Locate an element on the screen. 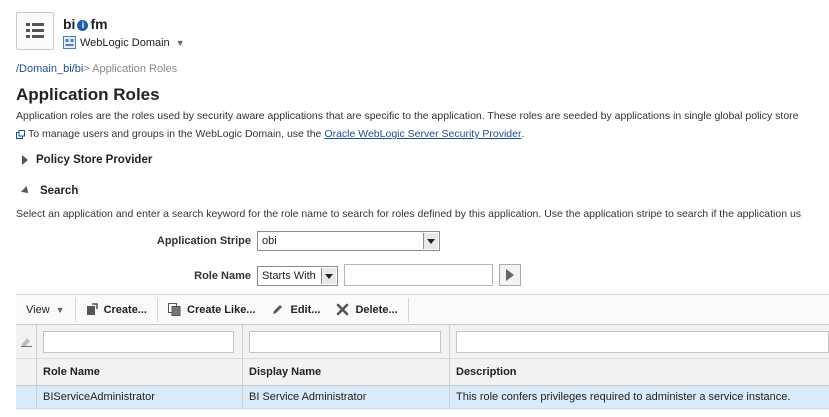 The height and width of the screenshot is (417, 829). filter-toggle is located at coordinates (26, 341).